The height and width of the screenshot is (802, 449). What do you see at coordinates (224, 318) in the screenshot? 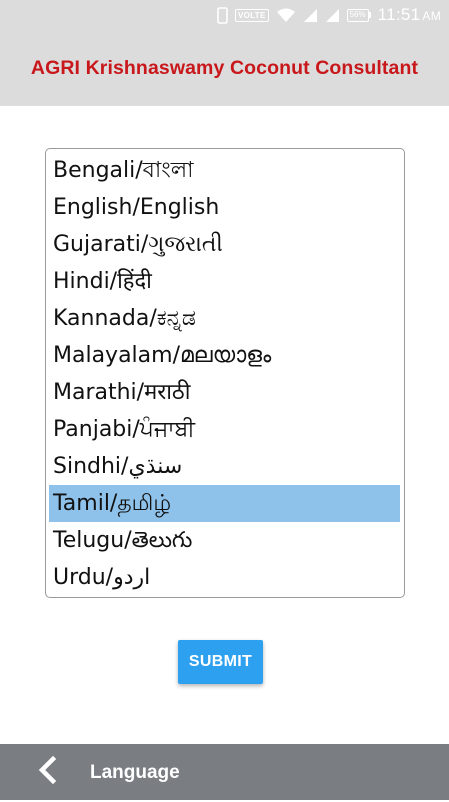
I see `language-option-kannada: Kannada/ಕನ್ನಡ` at bounding box center [224, 318].